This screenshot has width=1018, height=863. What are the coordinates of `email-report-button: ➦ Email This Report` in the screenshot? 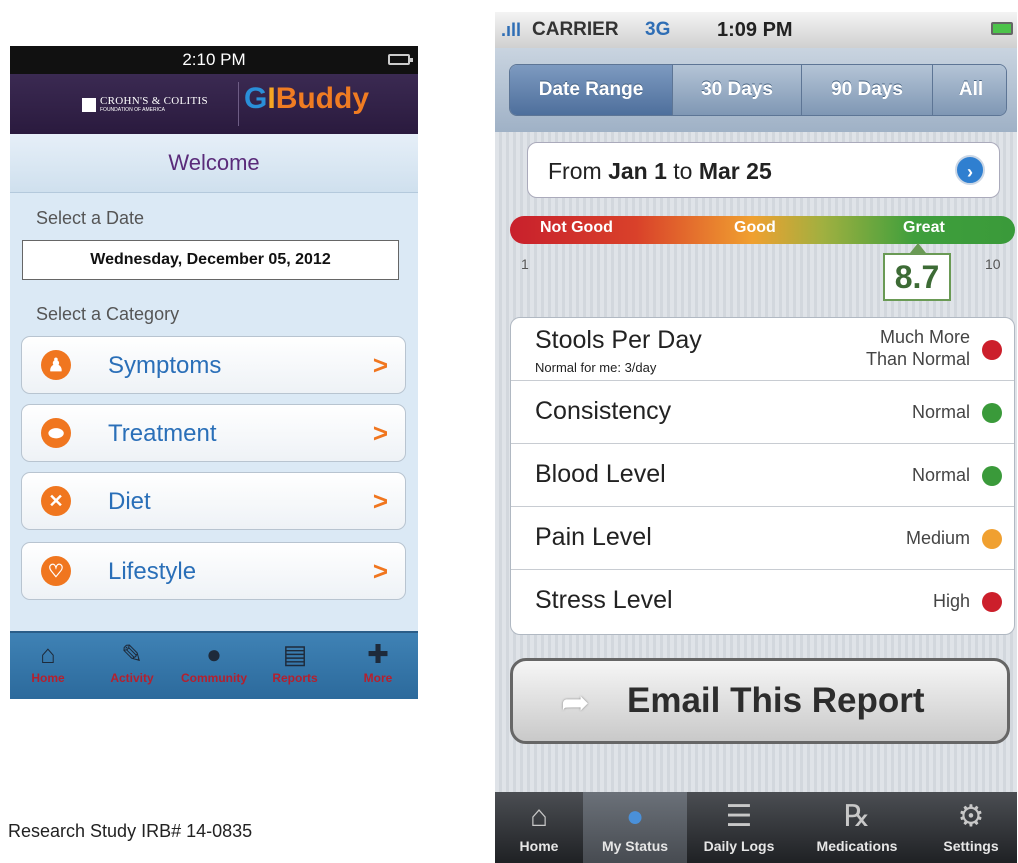 It's located at (760, 701).